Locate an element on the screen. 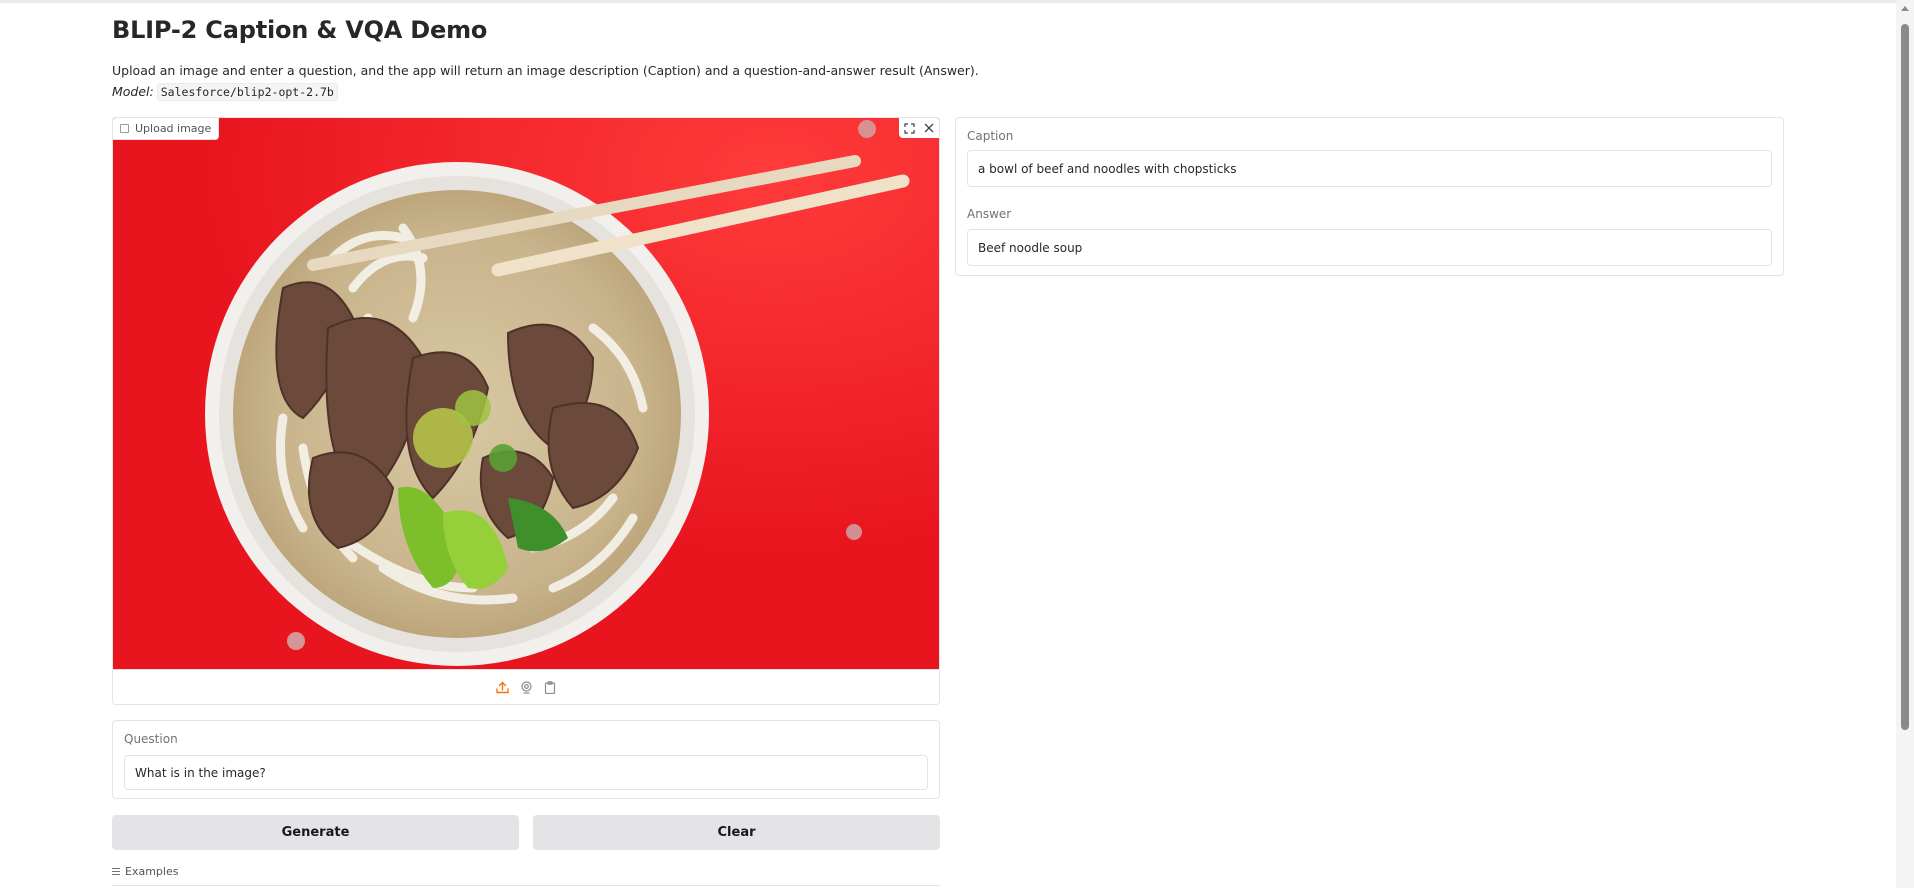 The image size is (1914, 888). model-info: Model: Salesforce/blip2-opt-2.7b is located at coordinates (225, 92).